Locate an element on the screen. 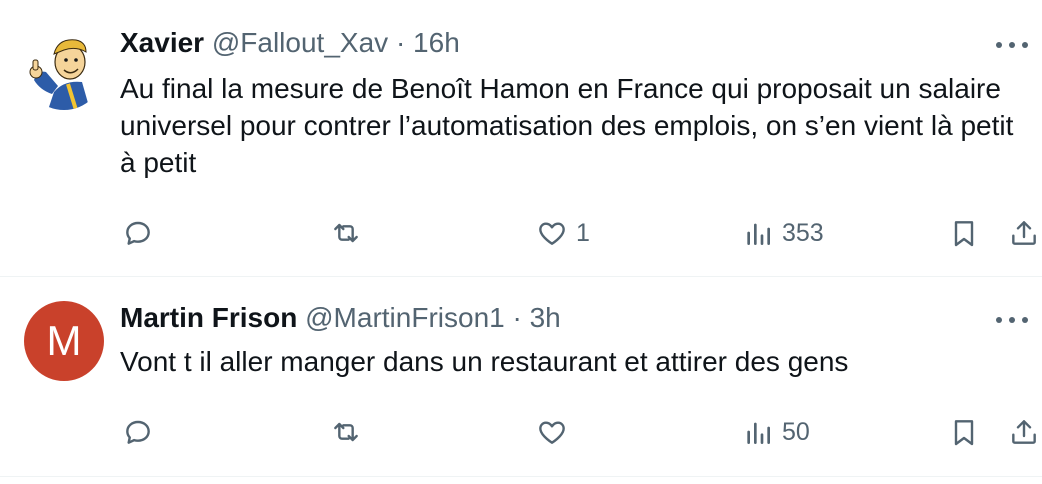  view-count: 353 is located at coordinates (803, 232).